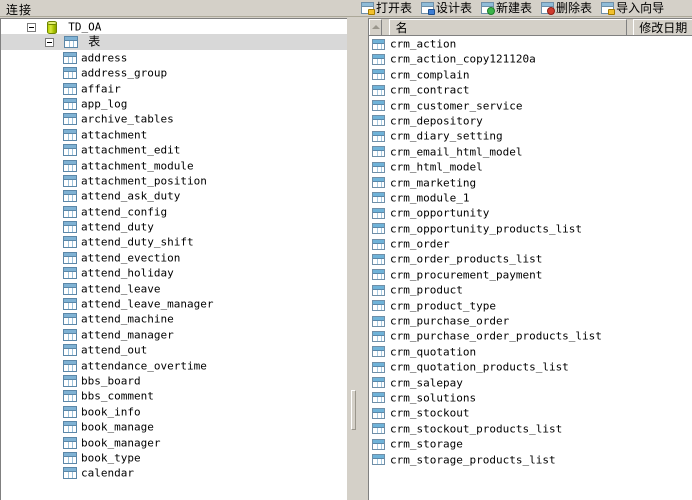  What do you see at coordinates (530, 135) in the screenshot?
I see `table-row: crm_diary_setting` at bounding box center [530, 135].